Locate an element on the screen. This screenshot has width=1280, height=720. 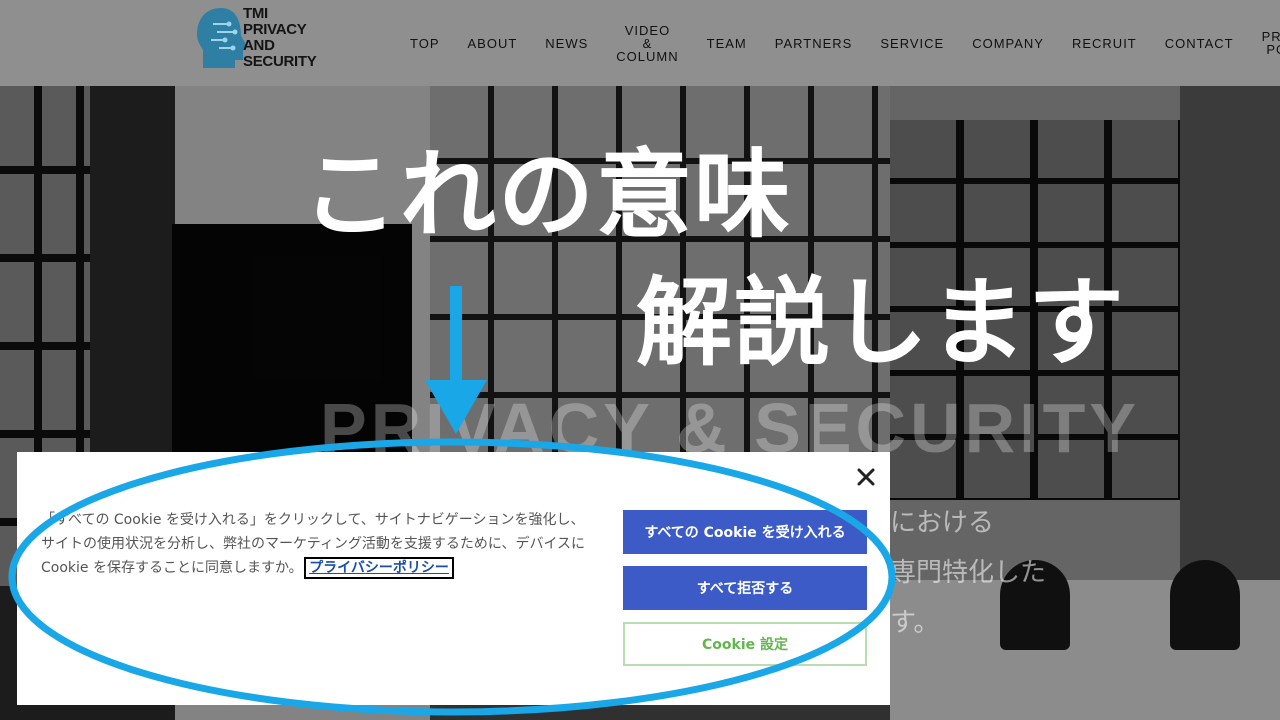
cookie-settings-button: Cookie 設定 is located at coordinates (745, 644).